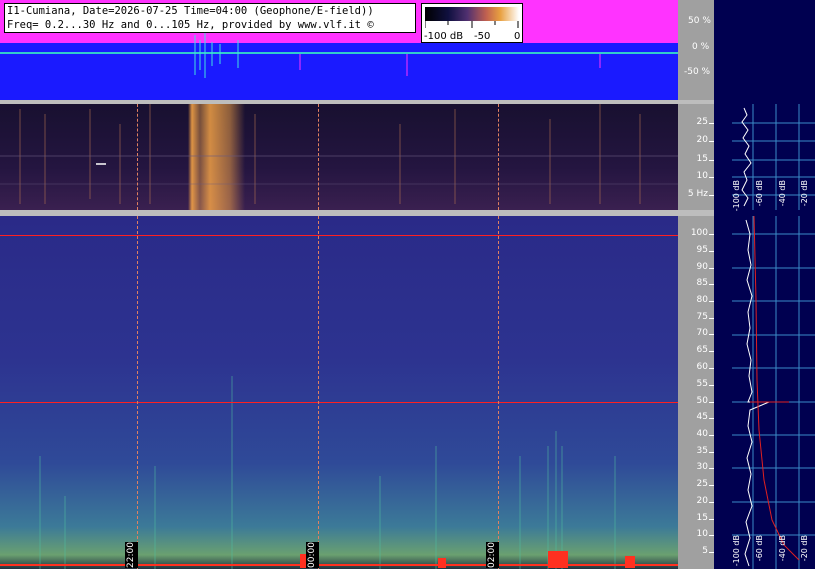  I want to click on spectrum-profile-plot, so click(764, 284).